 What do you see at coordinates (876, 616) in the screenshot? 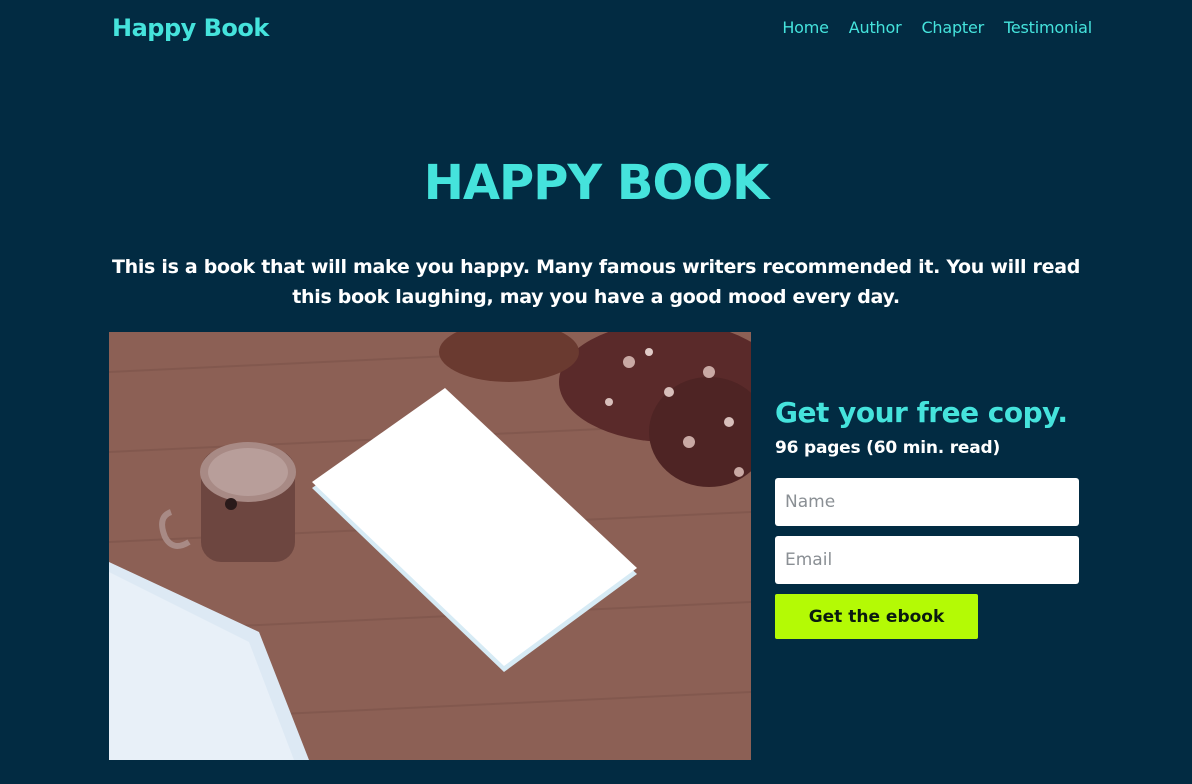
I see `get-ebook-button: Get the ebook` at bounding box center [876, 616].